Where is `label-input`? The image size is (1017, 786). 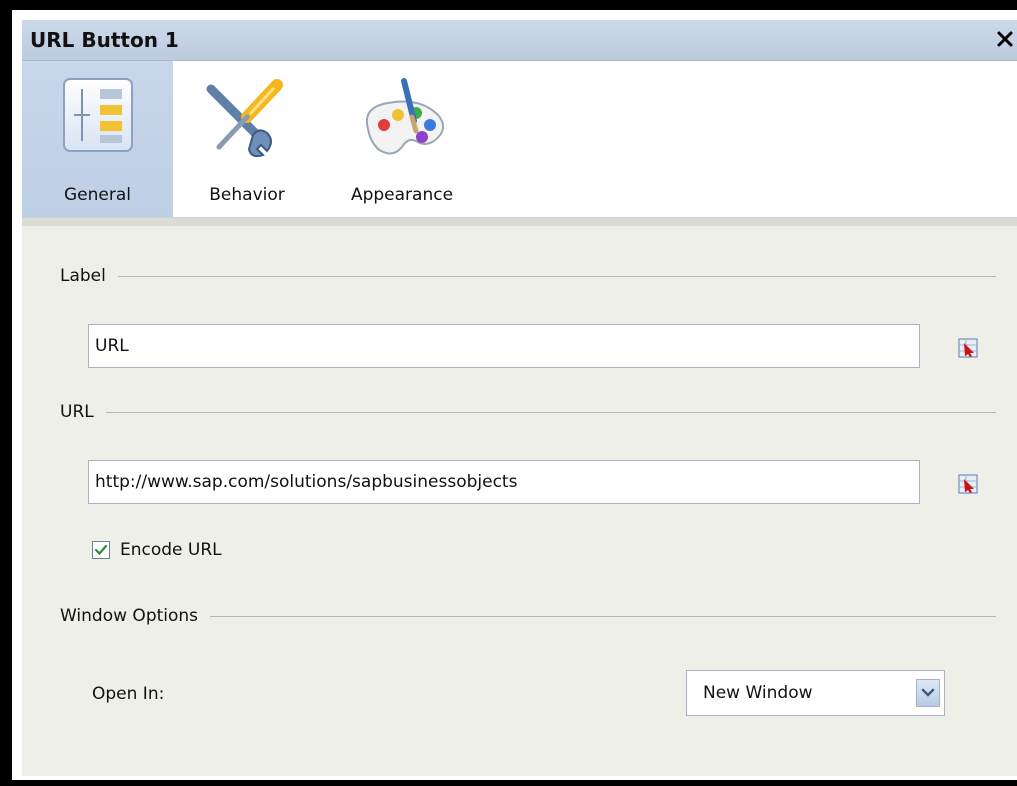 label-input is located at coordinates (504, 346).